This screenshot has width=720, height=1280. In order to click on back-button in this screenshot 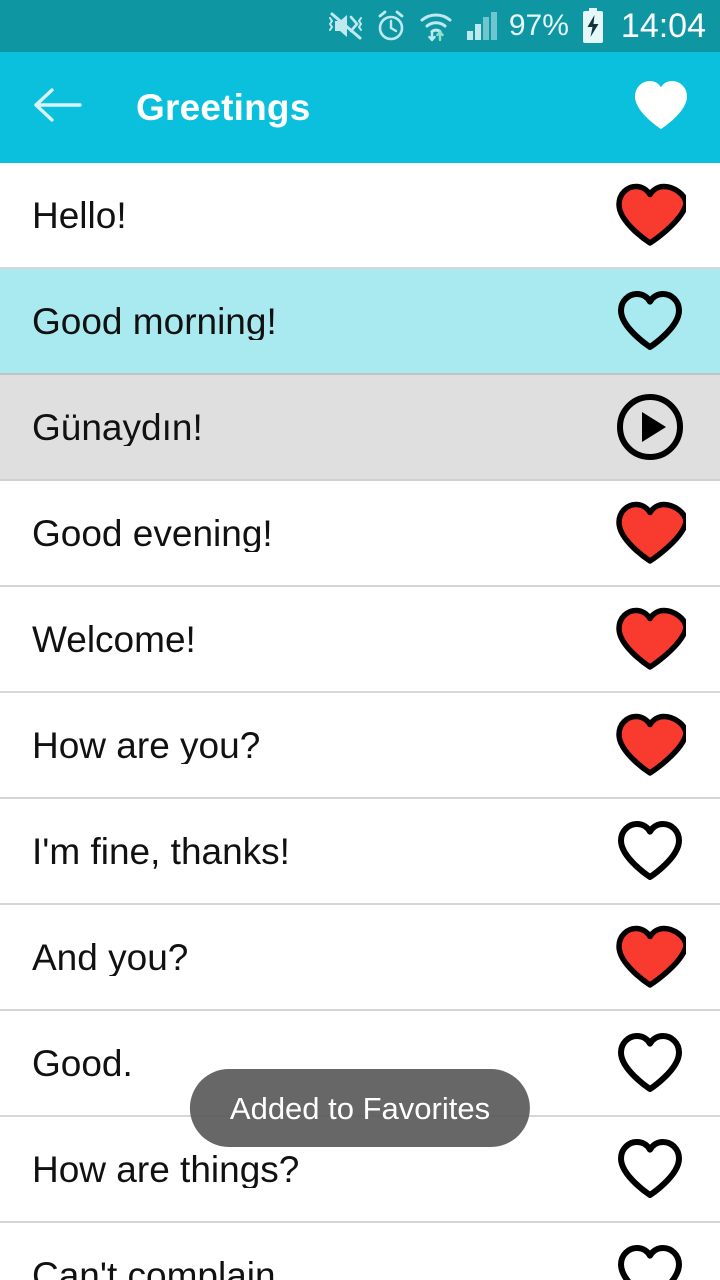, I will do `click(57, 108)`.